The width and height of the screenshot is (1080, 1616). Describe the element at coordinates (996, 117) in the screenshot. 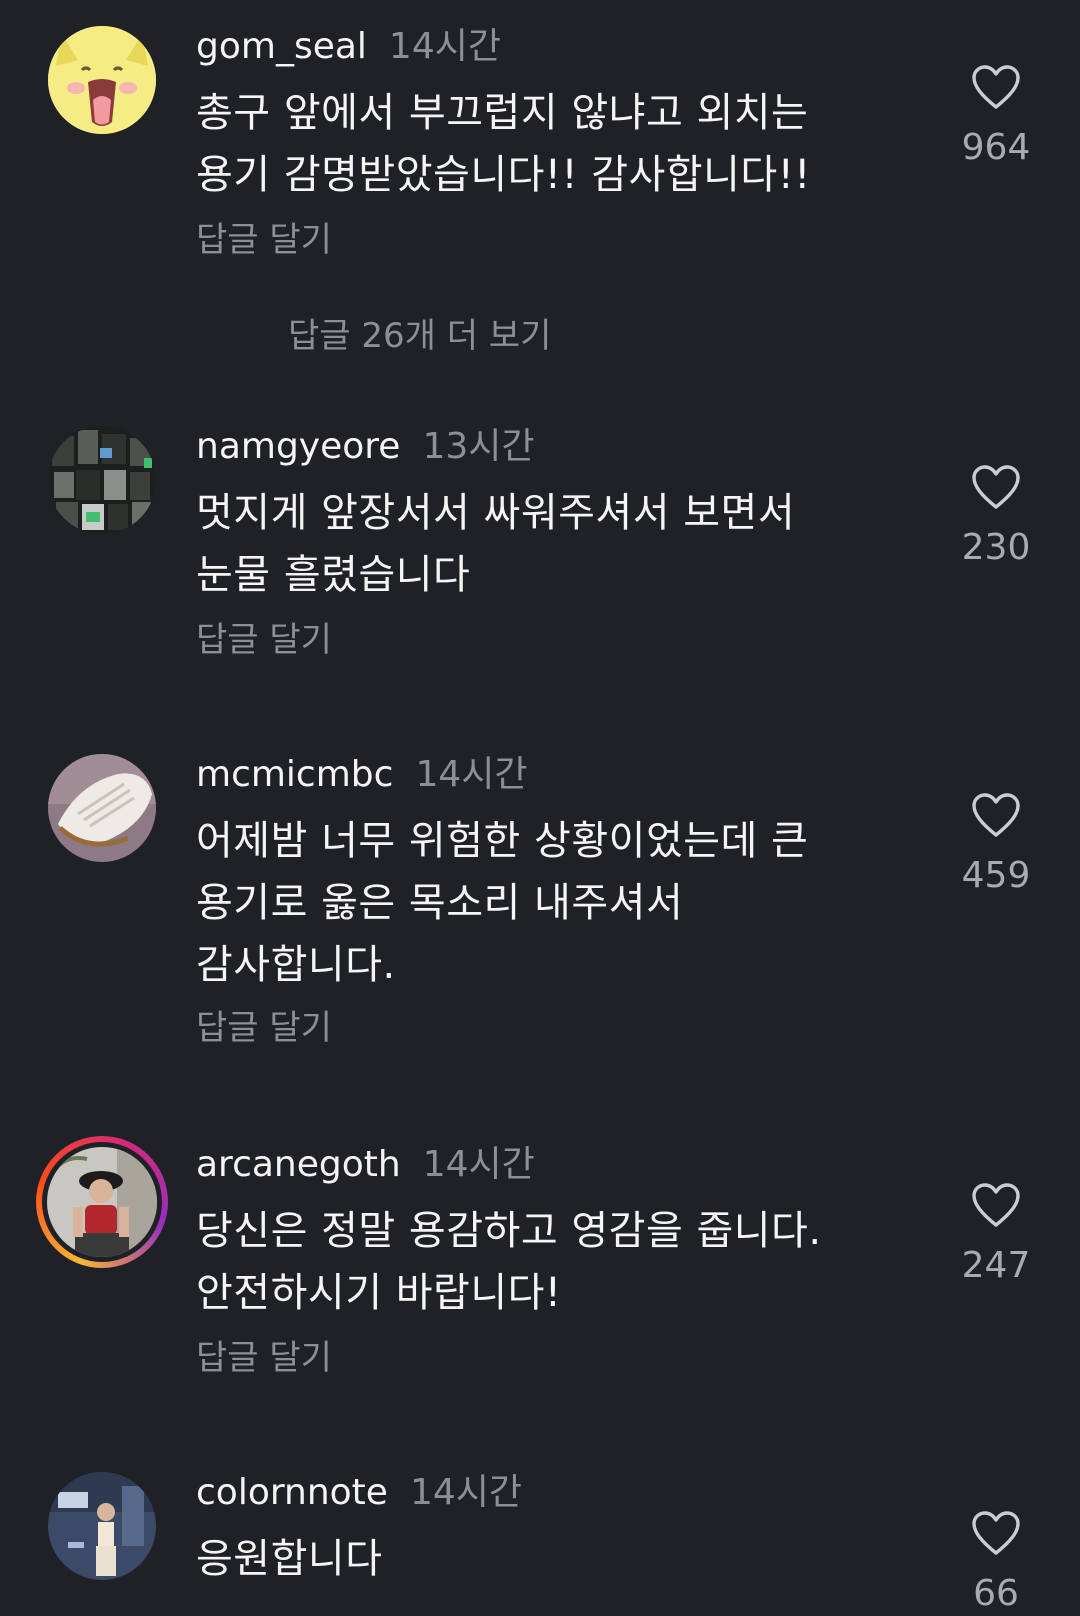

I see `like-button: 964` at that location.